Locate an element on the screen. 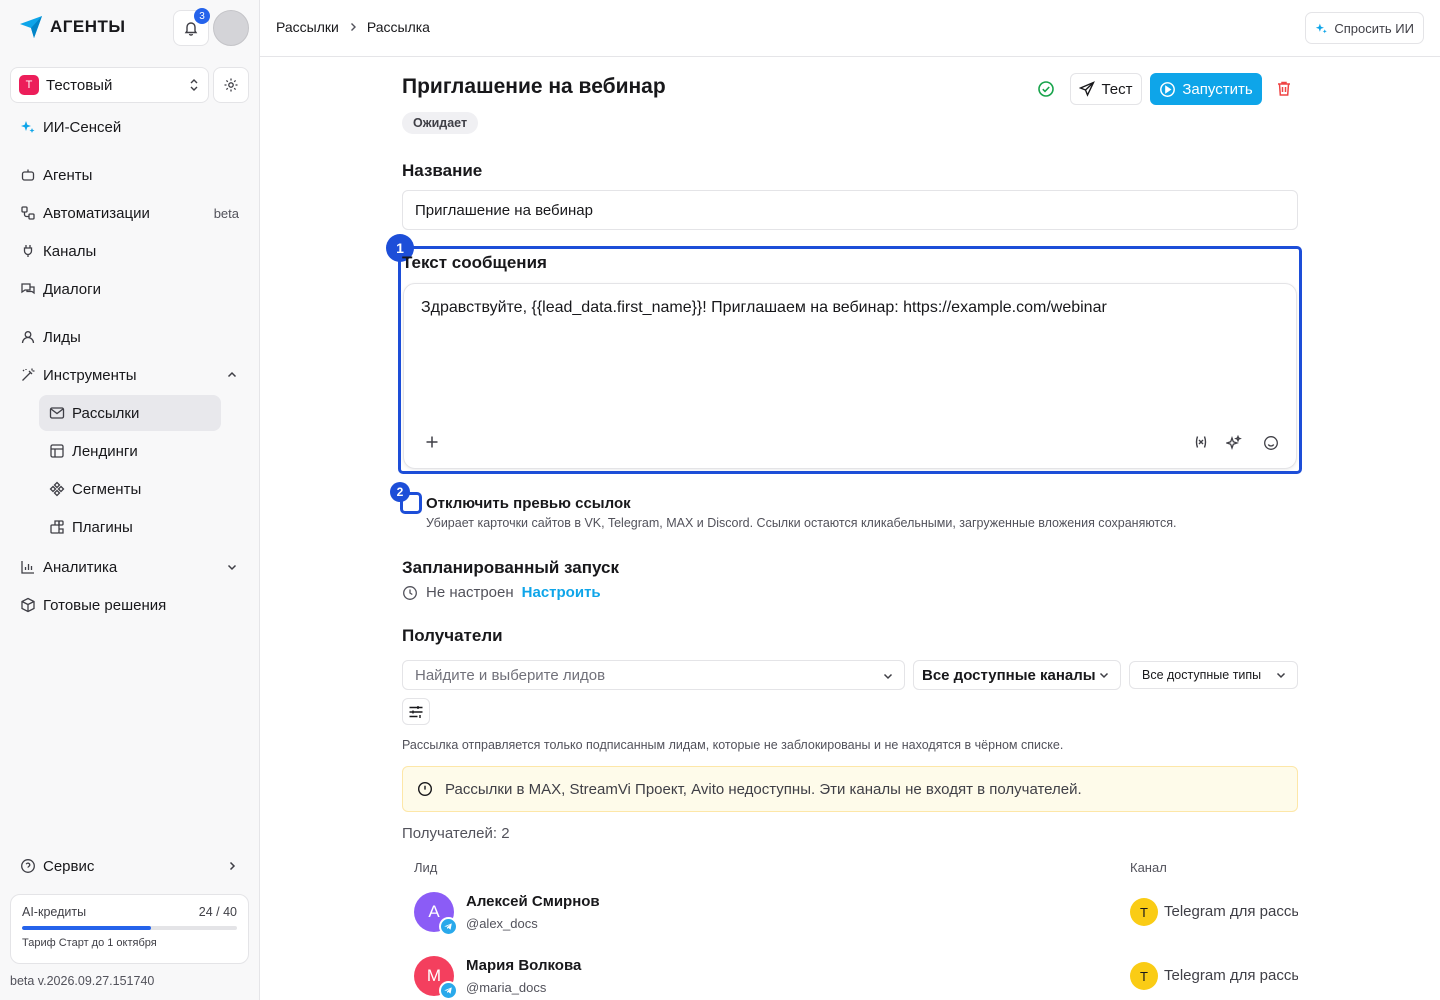  sidebar-item-label: Лиды is located at coordinates (62, 337).